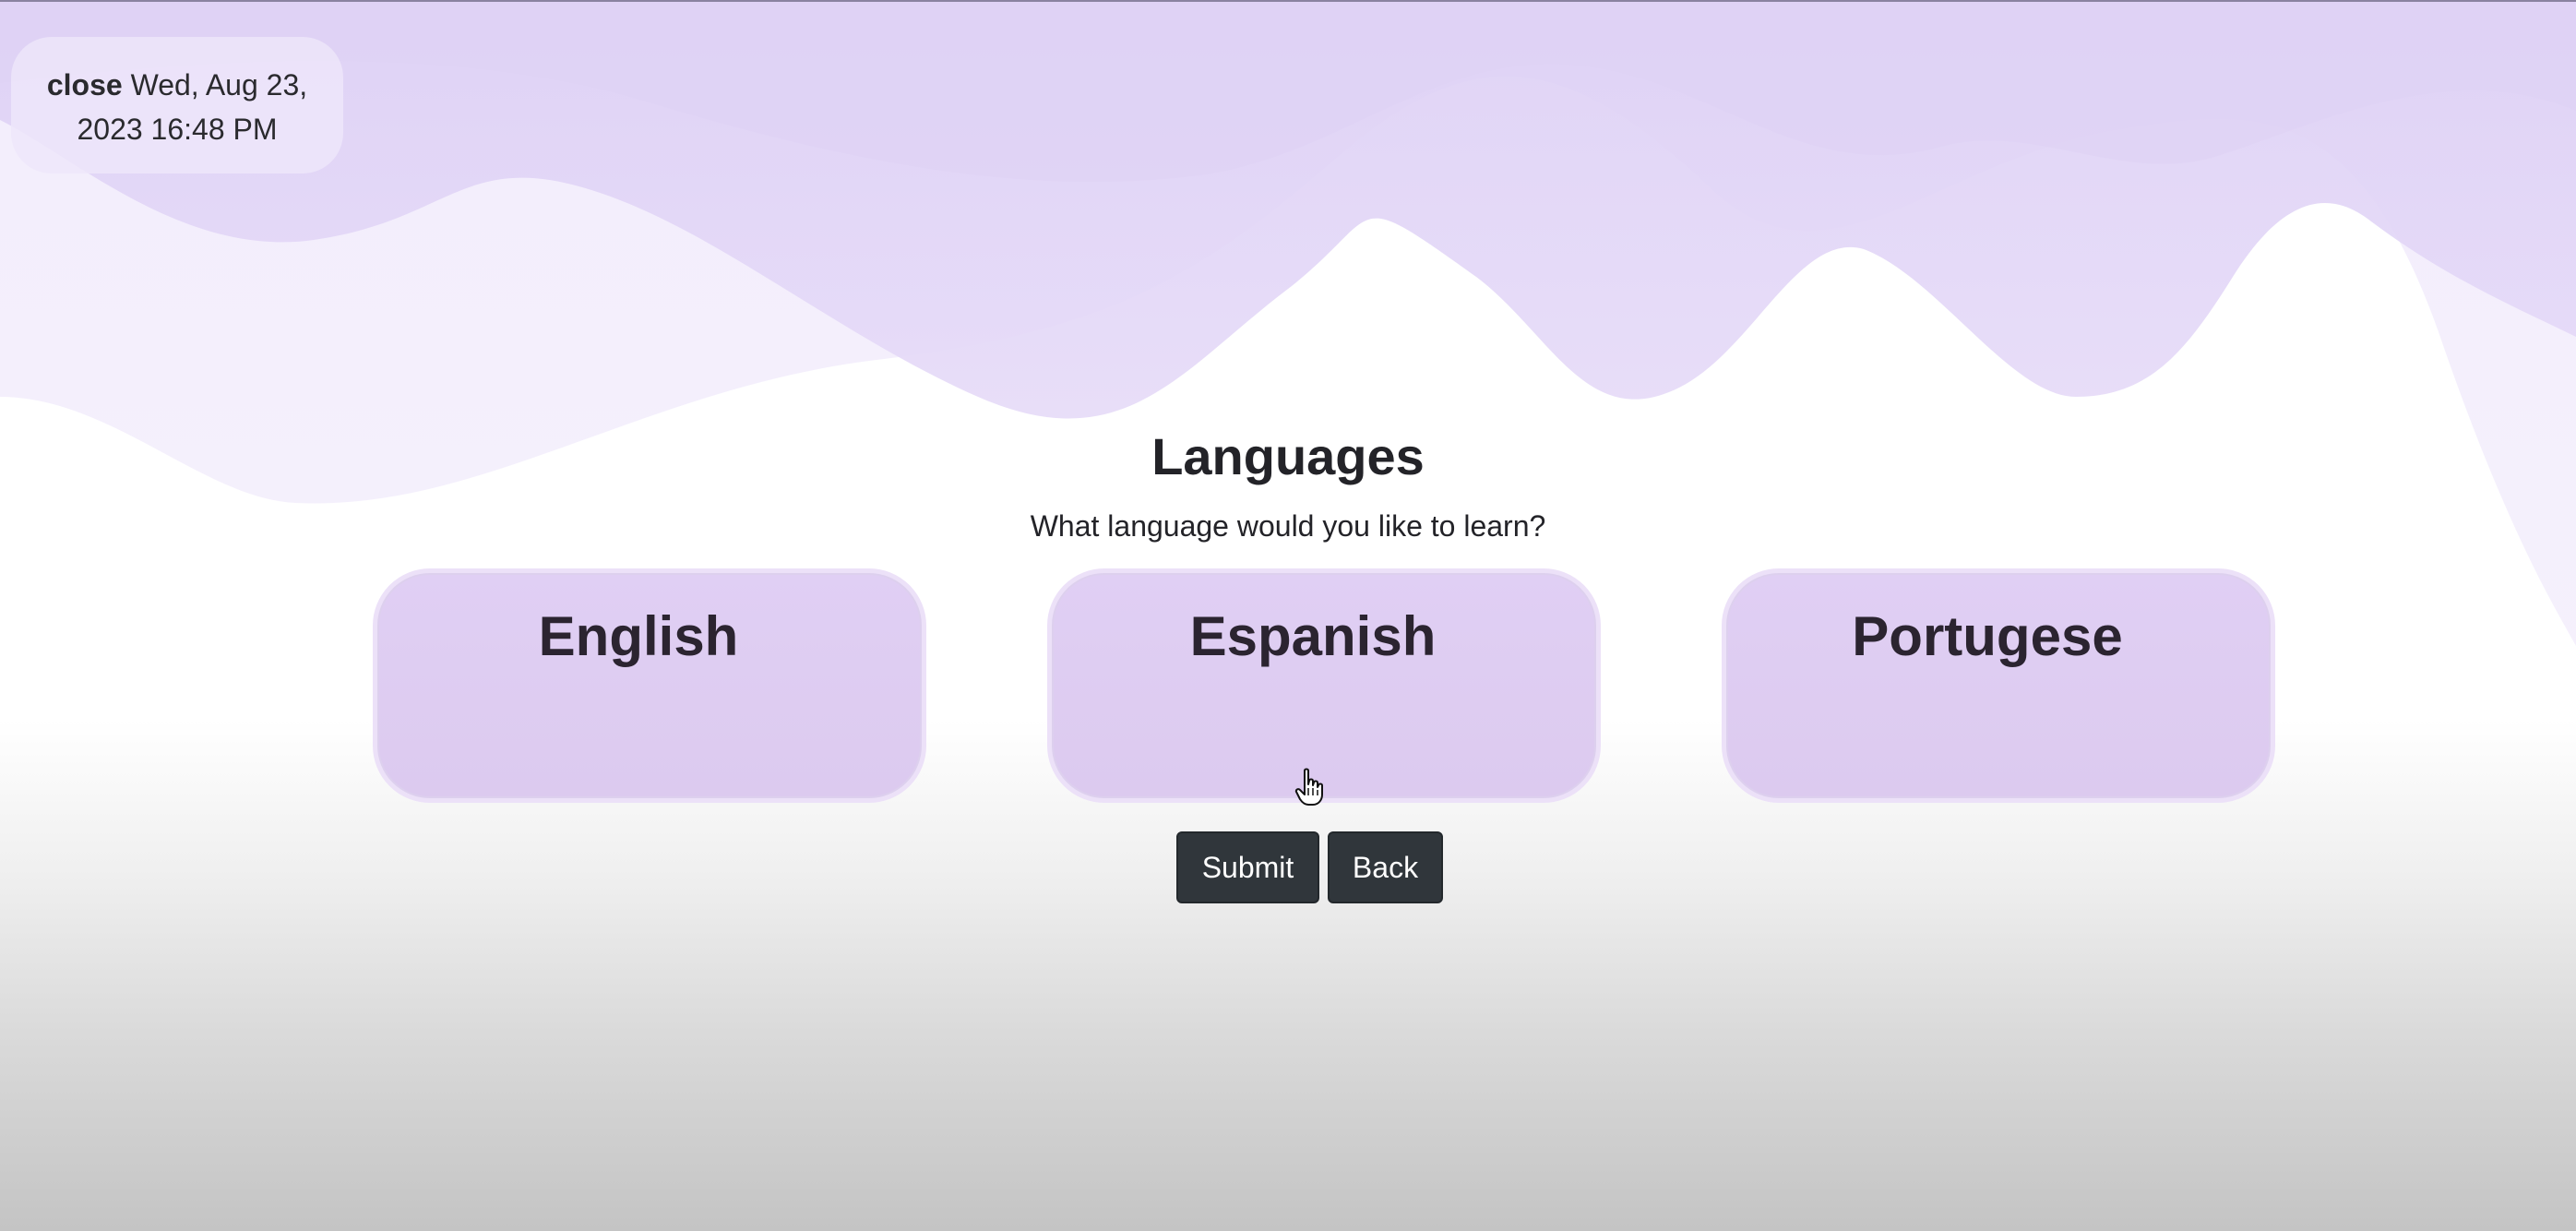  What do you see at coordinates (219, 85) in the screenshot?
I see `datetime-line1: Wed, Aug 23,` at bounding box center [219, 85].